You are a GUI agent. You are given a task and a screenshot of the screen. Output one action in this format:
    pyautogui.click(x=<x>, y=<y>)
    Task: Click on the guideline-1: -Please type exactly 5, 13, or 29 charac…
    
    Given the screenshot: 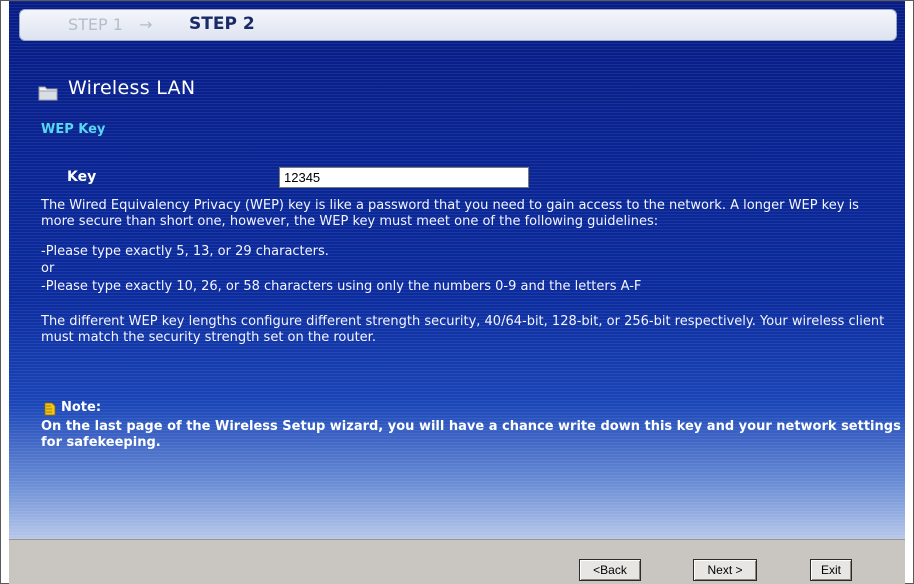 What is the action you would take?
    pyautogui.click(x=185, y=251)
    